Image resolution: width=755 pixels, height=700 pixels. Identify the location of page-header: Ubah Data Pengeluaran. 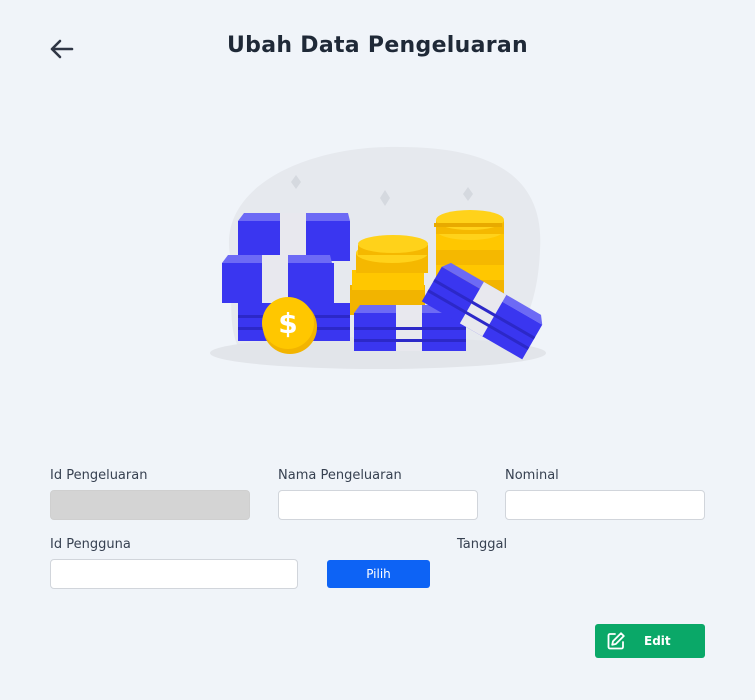
(377, 50).